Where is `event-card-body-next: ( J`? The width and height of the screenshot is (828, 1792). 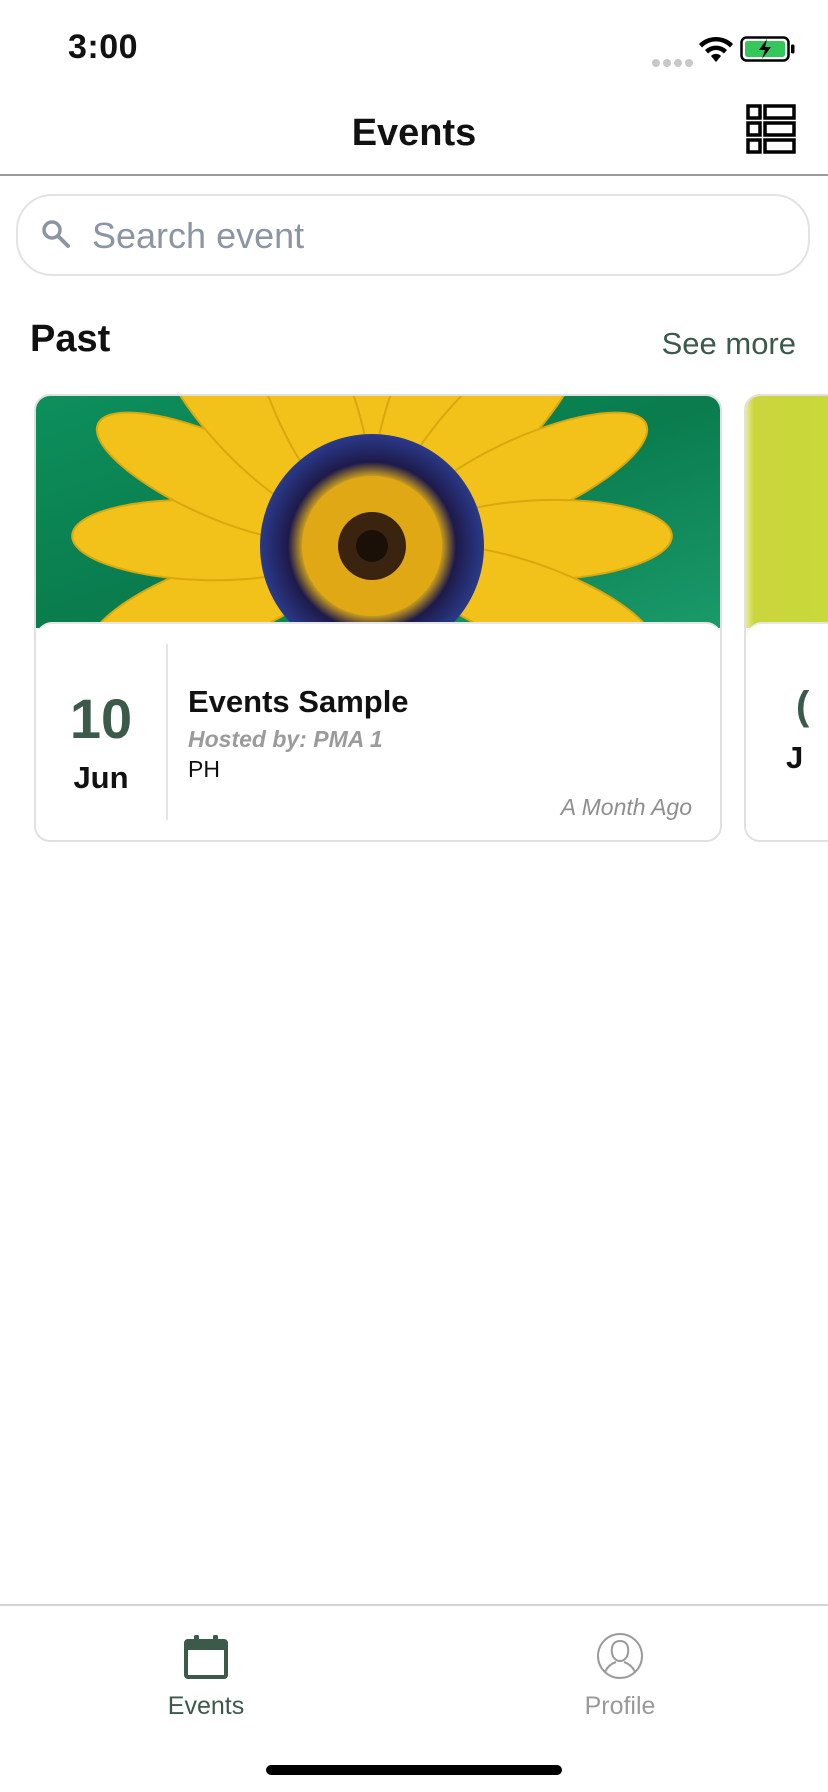 event-card-body-next: ( J is located at coordinates (787, 731).